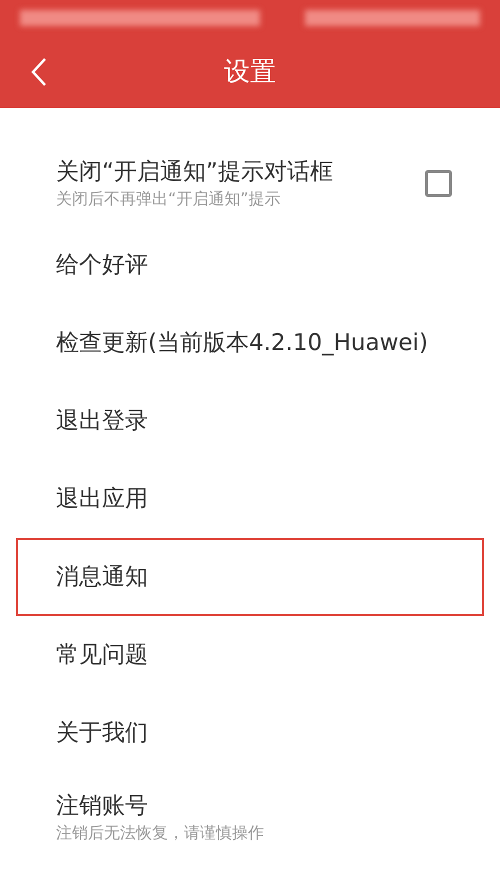 This screenshot has width=500, height=889. I want to click on item-label: 退出登录, so click(102, 421).